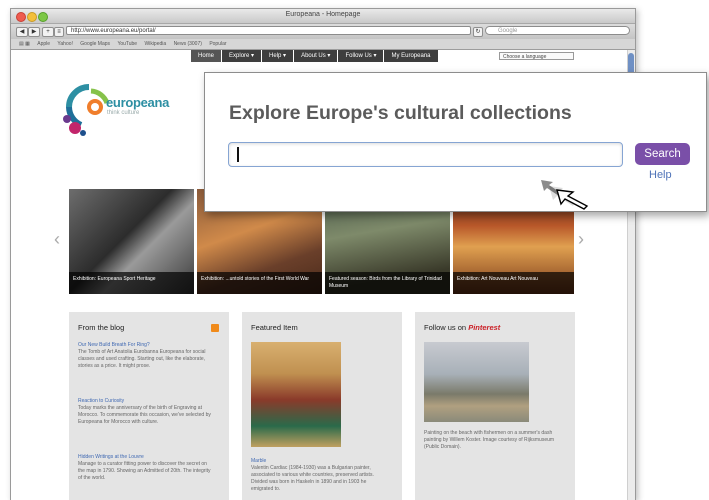  What do you see at coordinates (145, 401) in the screenshot?
I see `blog-post-title: Reaction to Curiosity` at bounding box center [145, 401].